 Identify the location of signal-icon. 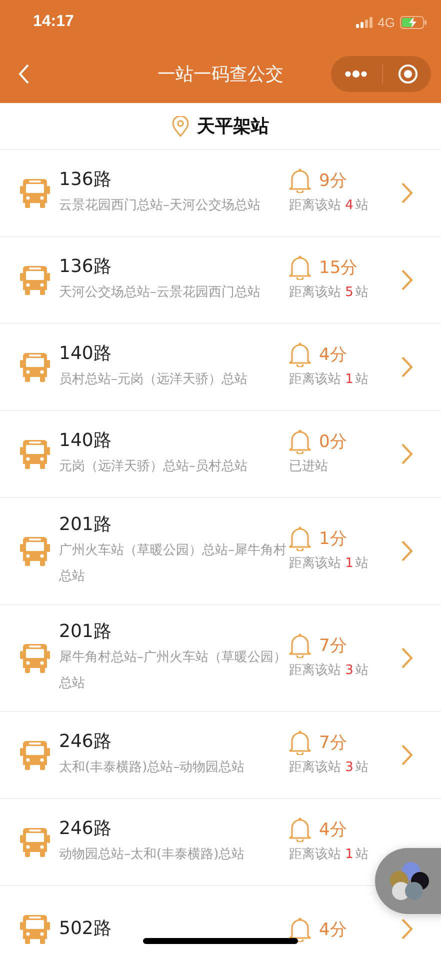
(364, 22).